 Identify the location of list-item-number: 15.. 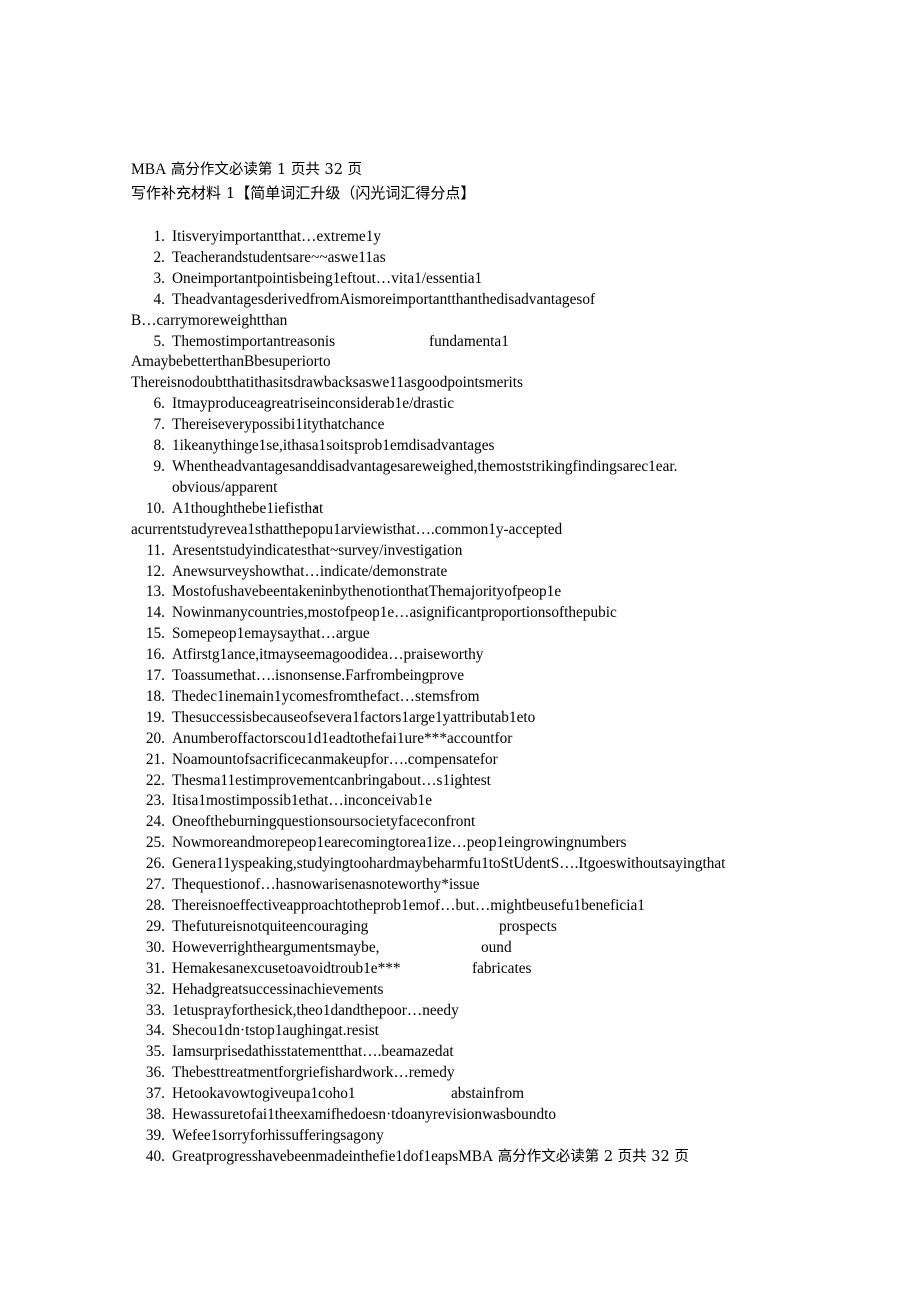
(155, 634).